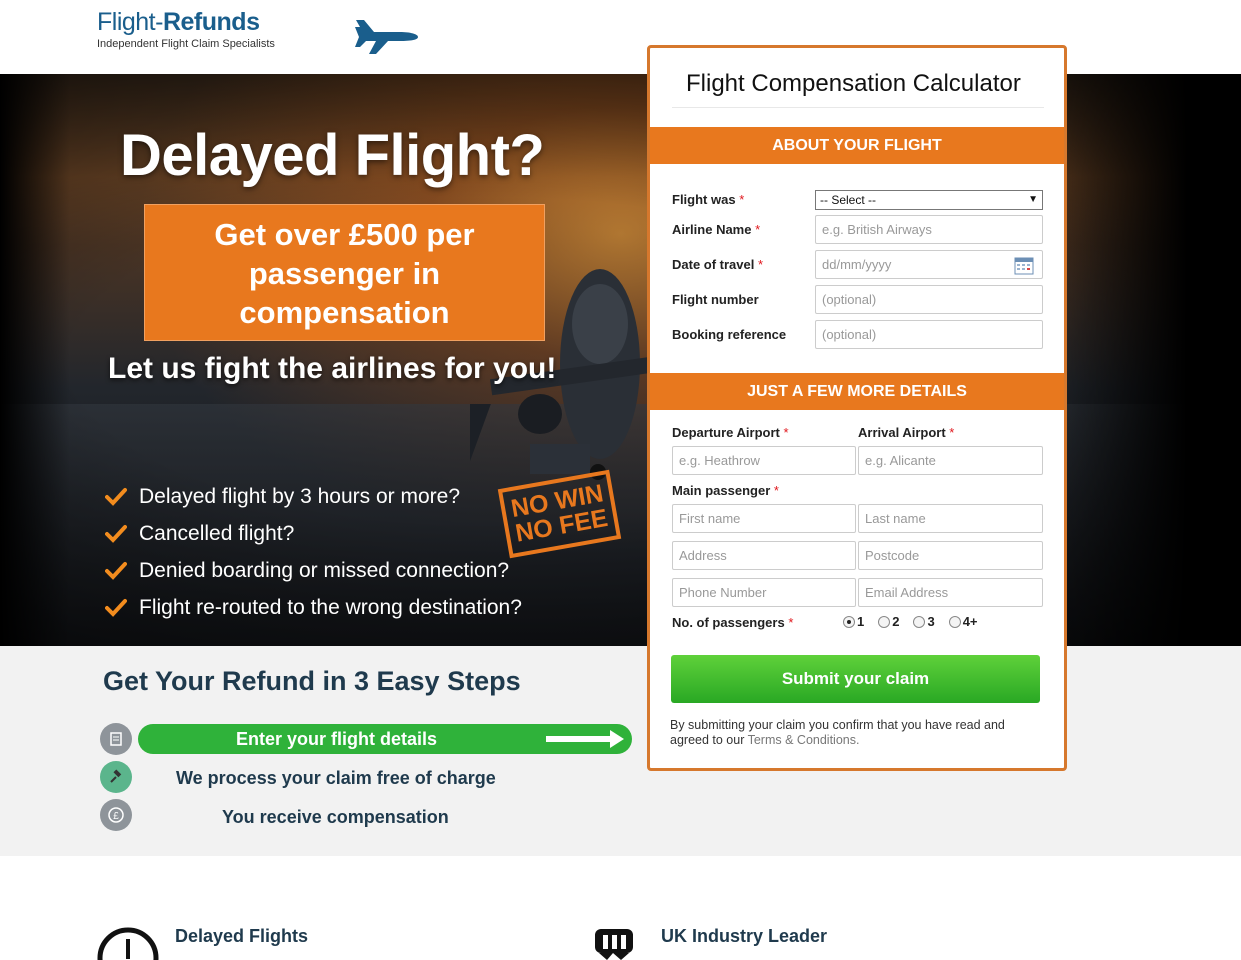  What do you see at coordinates (712, 229) in the screenshot?
I see `label-text: Airline Name` at bounding box center [712, 229].